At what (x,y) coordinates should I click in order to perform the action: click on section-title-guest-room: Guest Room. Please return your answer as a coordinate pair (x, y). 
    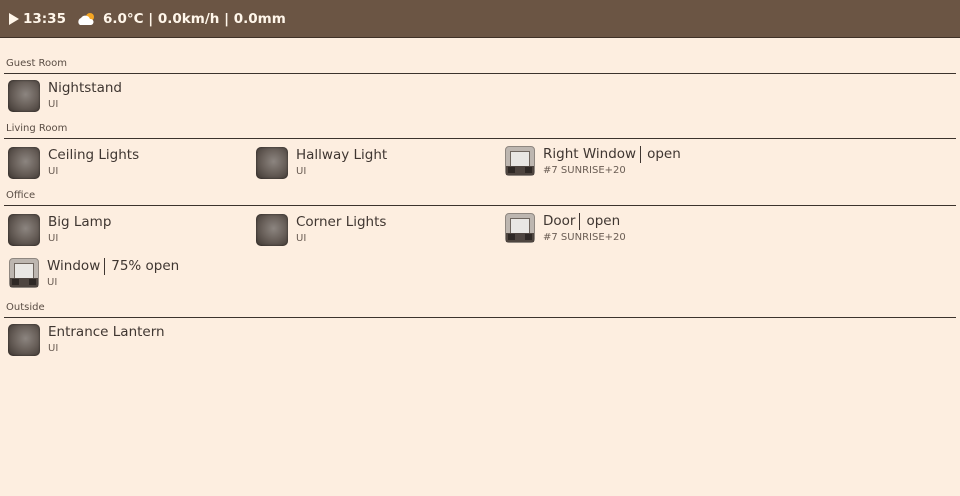
    Looking at the image, I should click on (37, 63).